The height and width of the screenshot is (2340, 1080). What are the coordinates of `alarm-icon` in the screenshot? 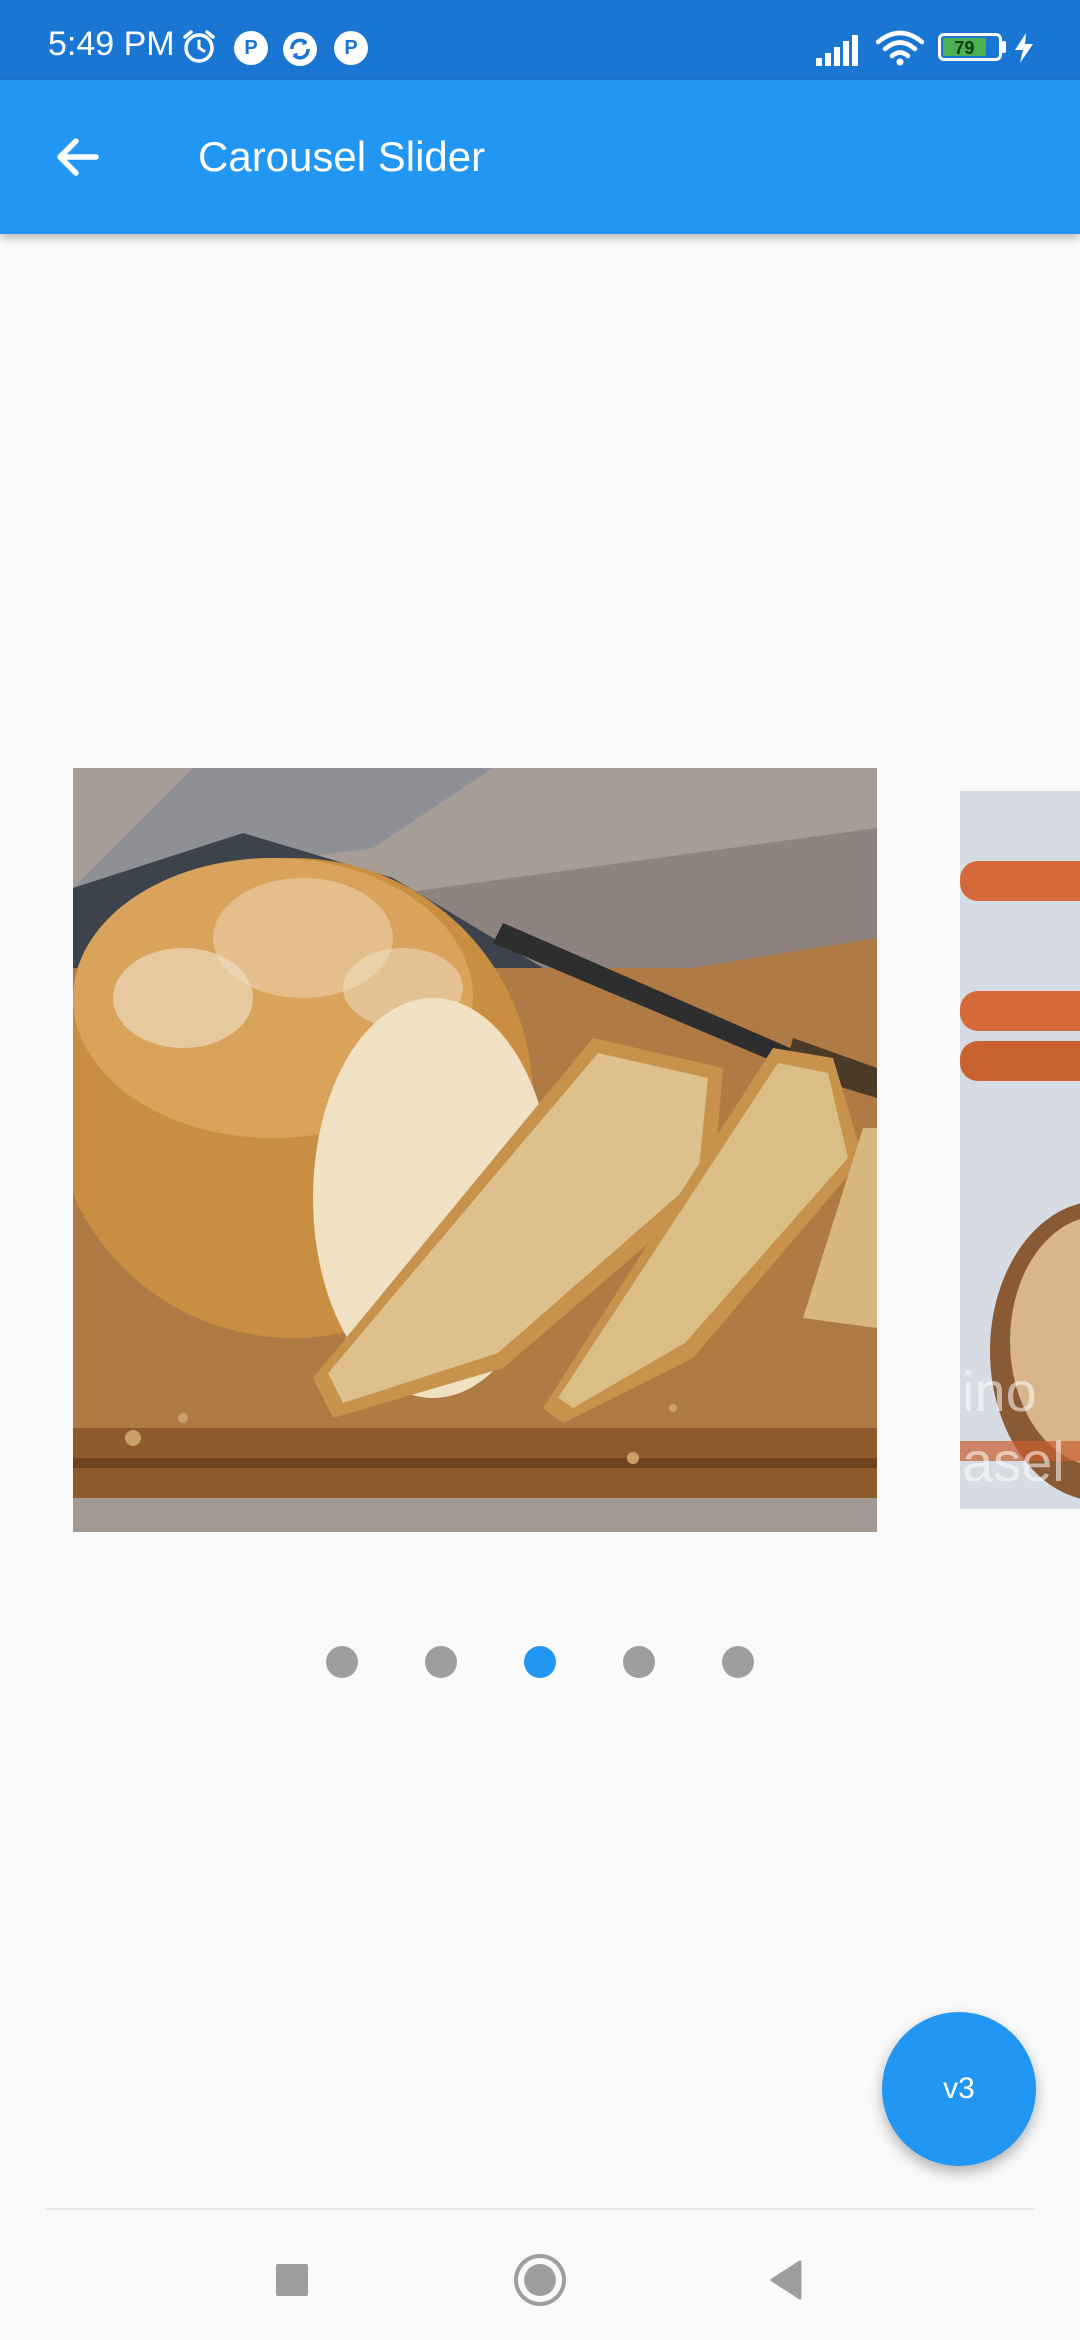 It's located at (199, 49).